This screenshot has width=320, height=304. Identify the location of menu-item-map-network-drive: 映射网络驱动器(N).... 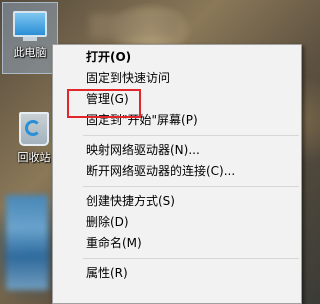
(177, 150).